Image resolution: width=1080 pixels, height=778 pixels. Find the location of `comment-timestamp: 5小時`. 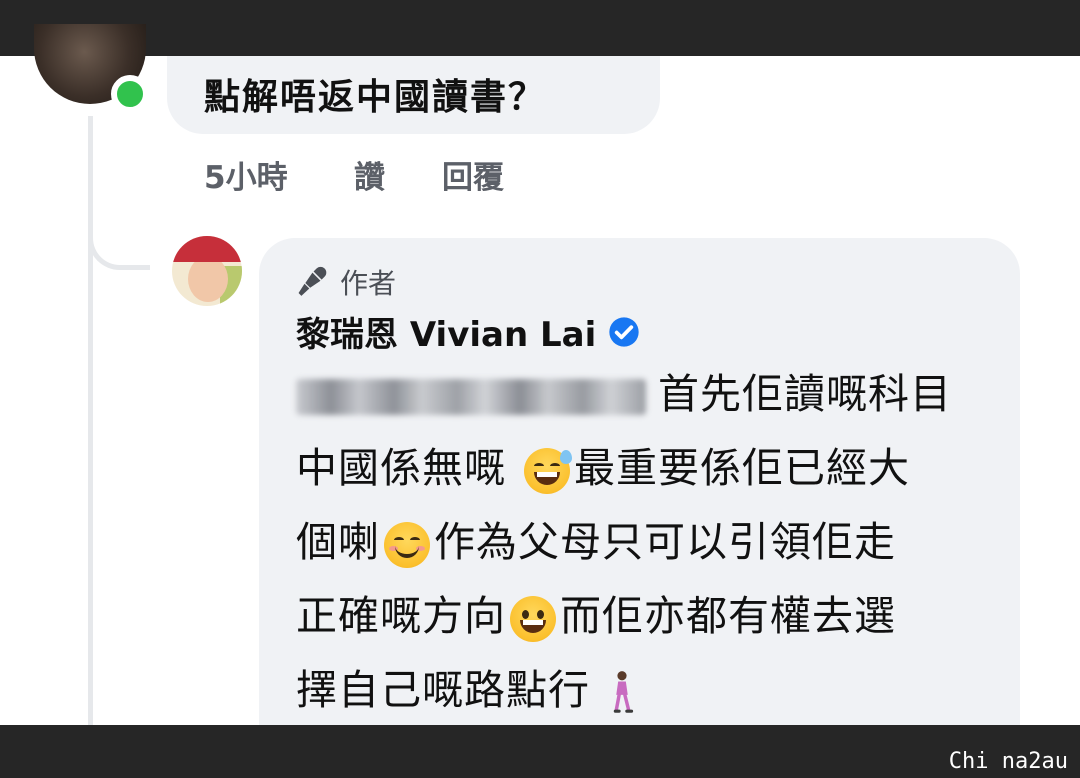

comment-timestamp: 5小時 is located at coordinates (246, 174).